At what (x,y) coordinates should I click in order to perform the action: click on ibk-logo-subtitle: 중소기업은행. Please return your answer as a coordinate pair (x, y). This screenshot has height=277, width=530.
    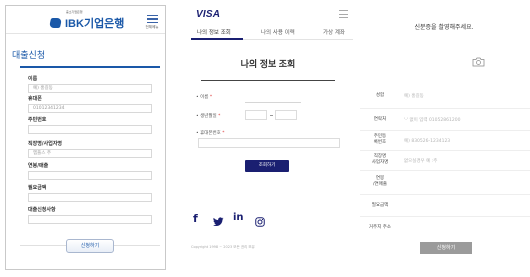
    Looking at the image, I should click on (74, 12).